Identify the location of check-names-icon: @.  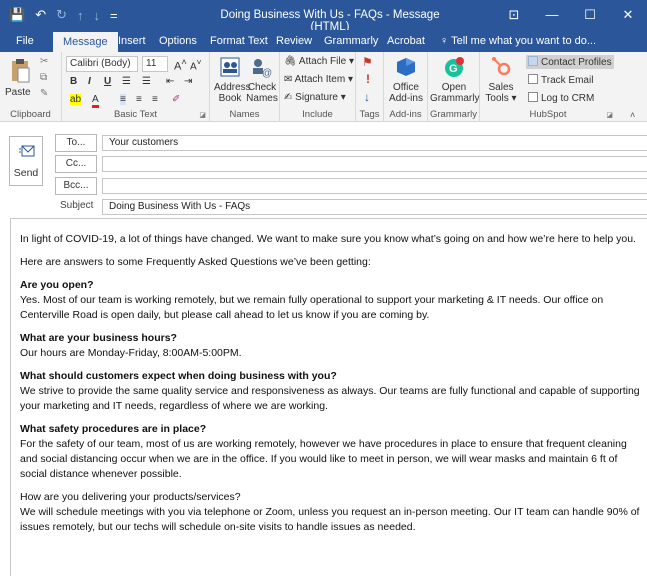
(261, 67).